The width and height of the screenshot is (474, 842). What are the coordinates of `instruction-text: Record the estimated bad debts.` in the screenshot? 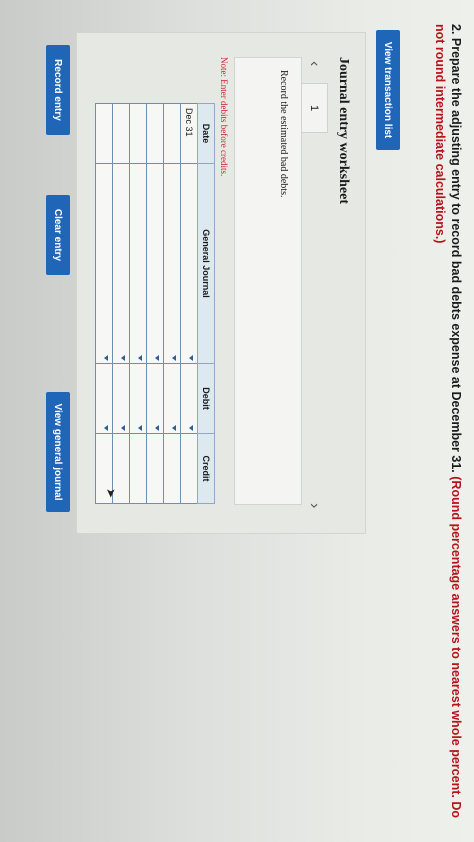 It's located at (283, 134).